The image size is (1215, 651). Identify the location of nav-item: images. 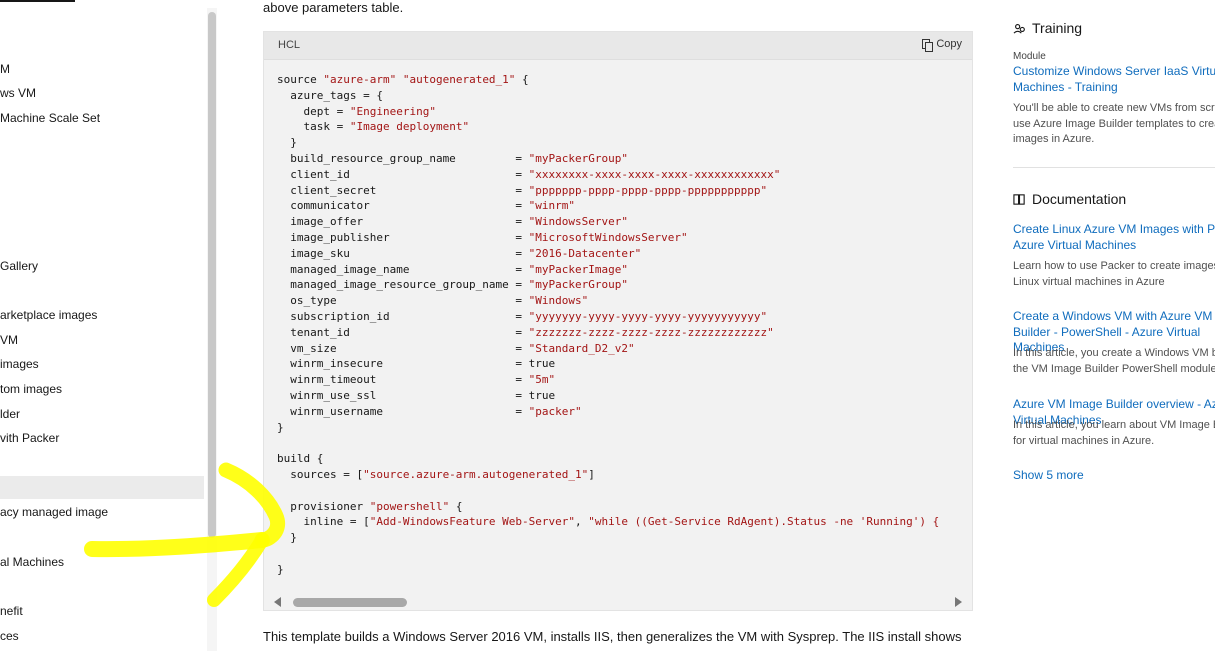
(19, 364).